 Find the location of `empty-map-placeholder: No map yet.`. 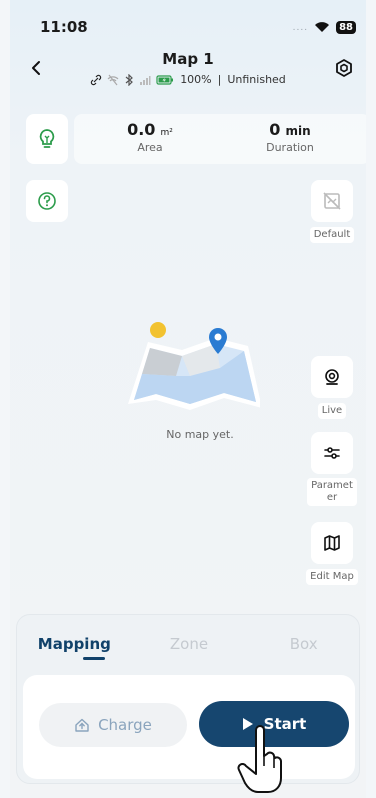

empty-map-placeholder: No map yet. is located at coordinates (191, 379).